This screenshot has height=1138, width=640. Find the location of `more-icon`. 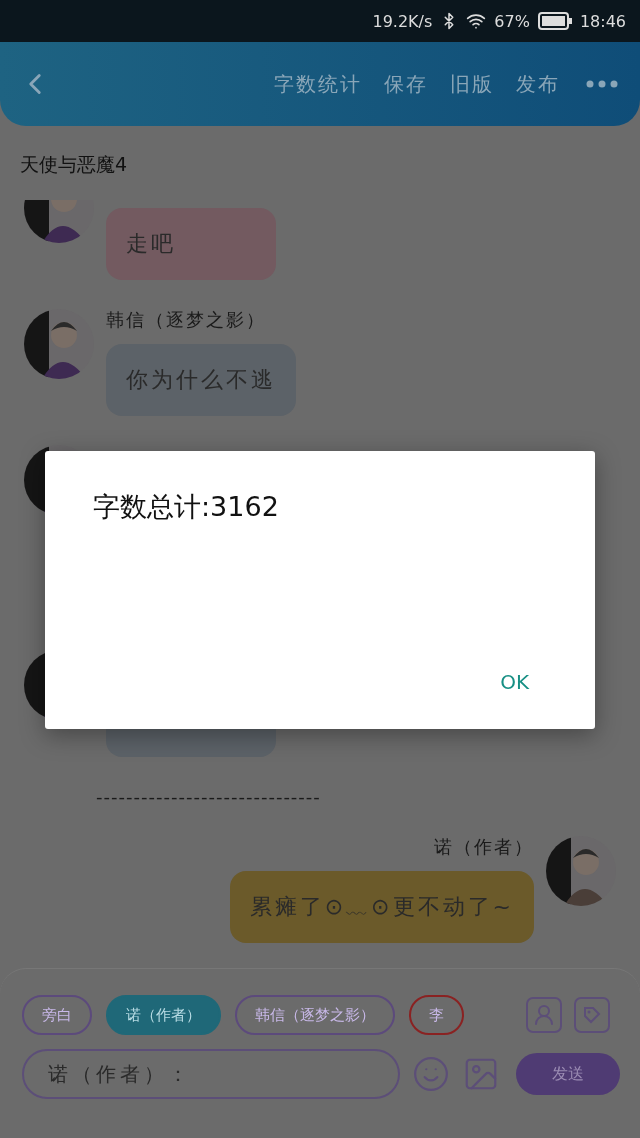

more-icon is located at coordinates (602, 84).